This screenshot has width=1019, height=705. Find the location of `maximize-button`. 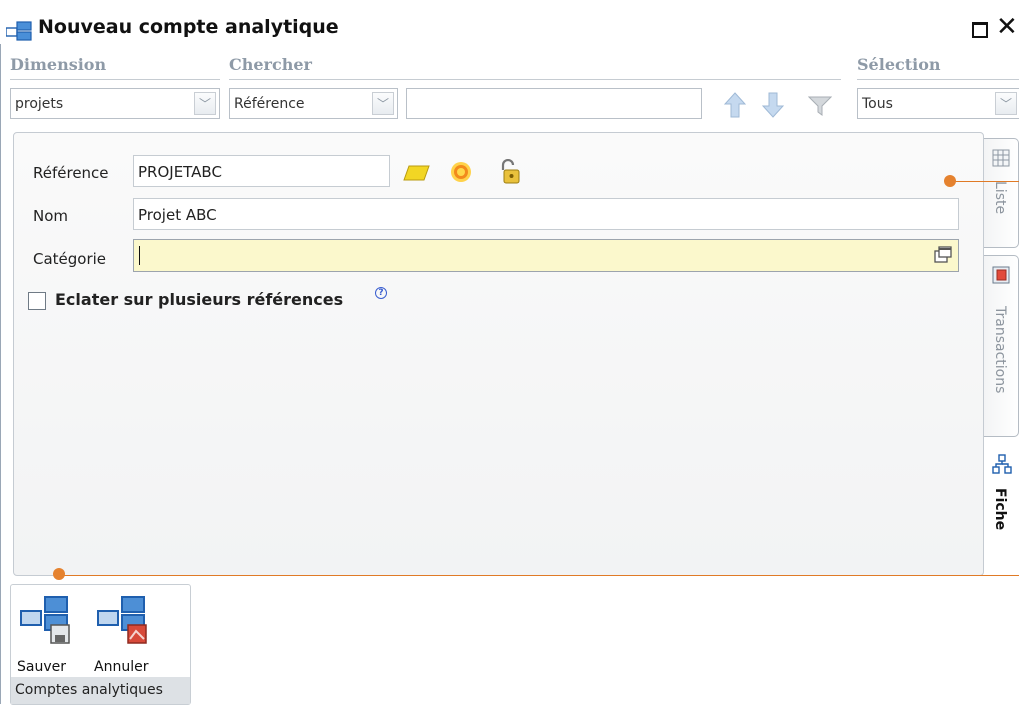

maximize-button is located at coordinates (980, 30).